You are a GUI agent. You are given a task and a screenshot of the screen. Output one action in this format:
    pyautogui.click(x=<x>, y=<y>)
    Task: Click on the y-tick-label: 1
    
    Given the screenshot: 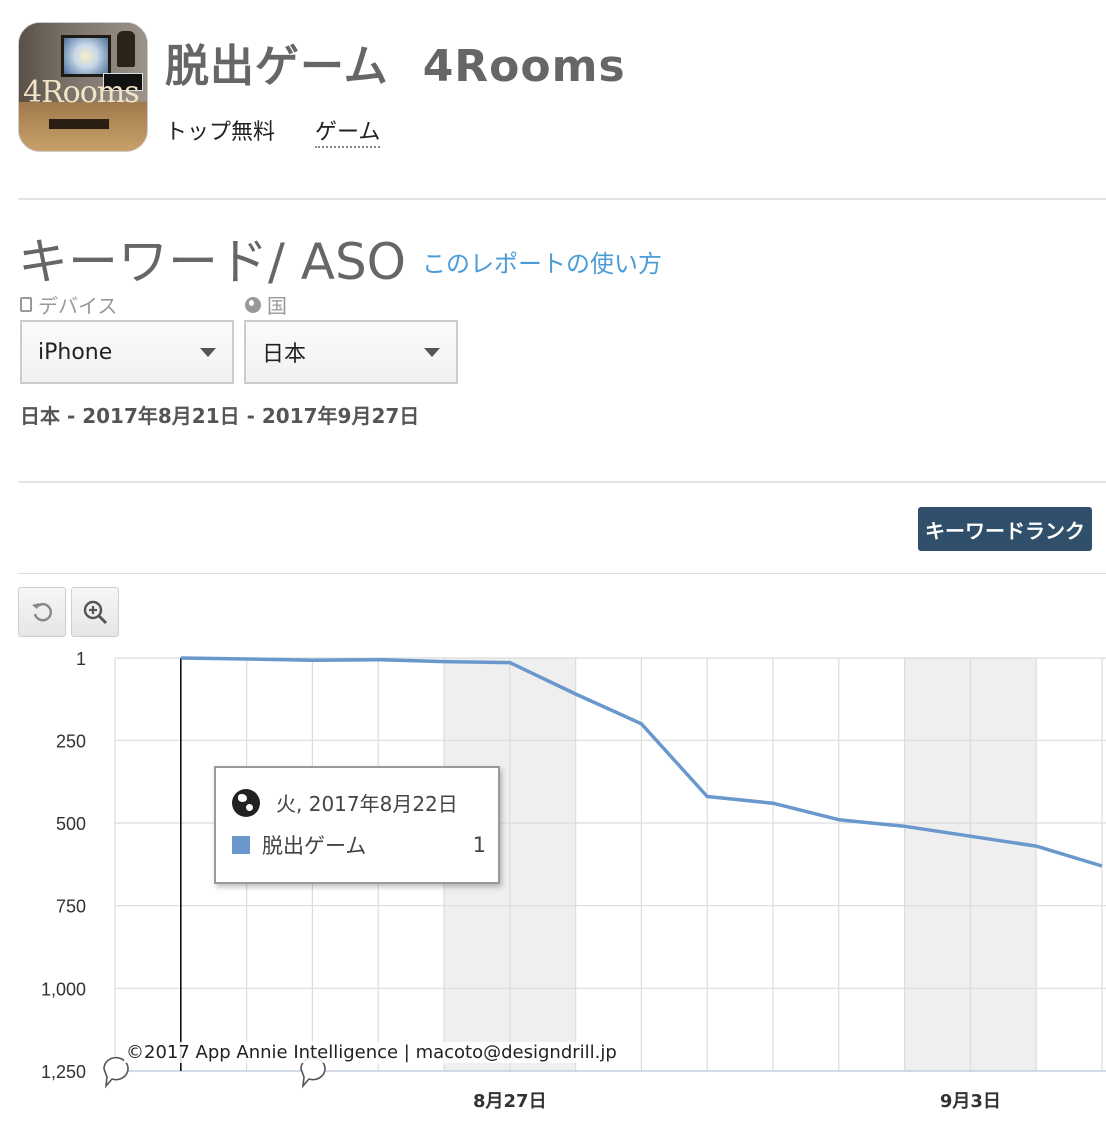 What is the action you would take?
    pyautogui.click(x=81, y=659)
    